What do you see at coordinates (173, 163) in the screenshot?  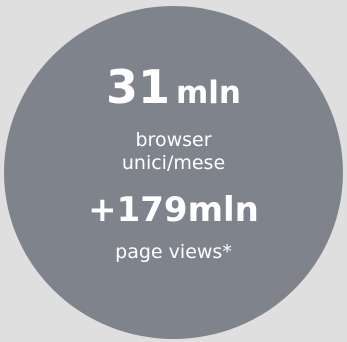 I see `unique-per-month-label: unici/mese` at bounding box center [173, 163].